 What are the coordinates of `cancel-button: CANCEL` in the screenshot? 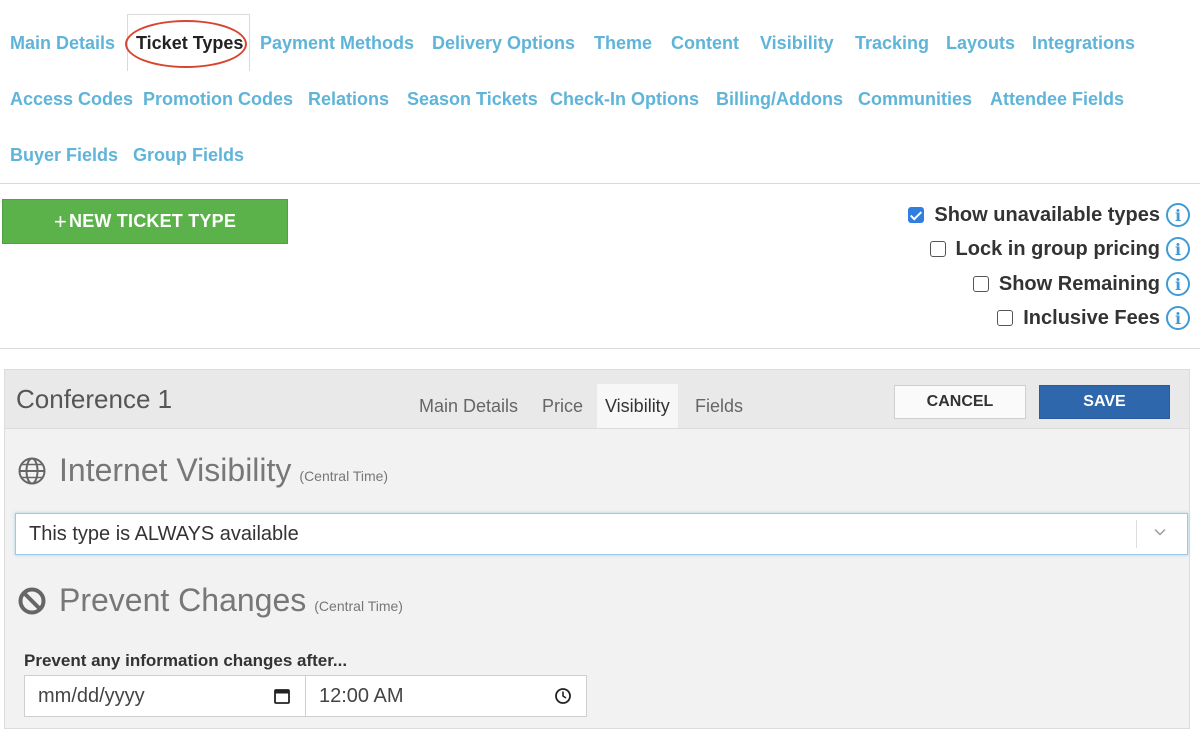 It's located at (960, 402).